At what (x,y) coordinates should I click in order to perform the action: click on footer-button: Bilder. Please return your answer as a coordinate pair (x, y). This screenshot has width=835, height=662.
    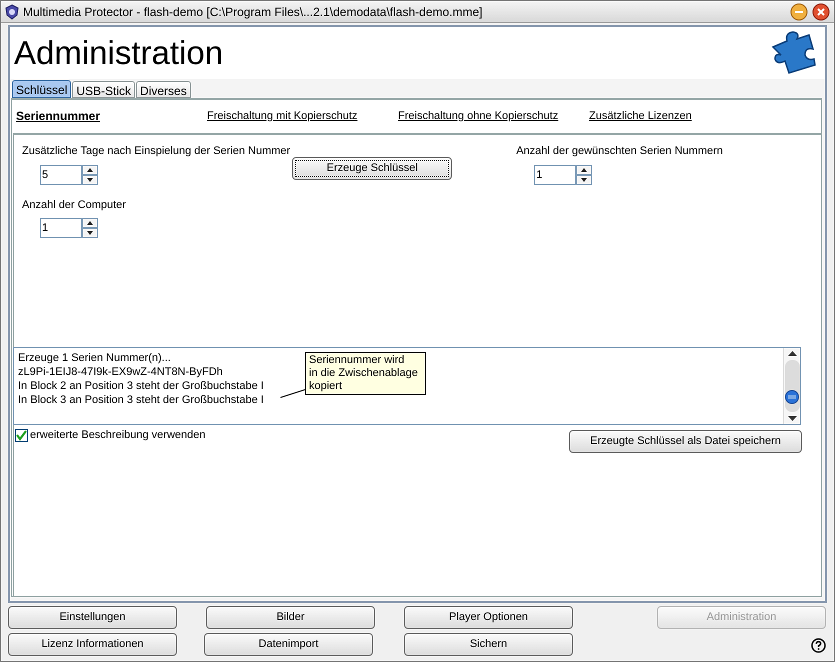
    Looking at the image, I should click on (290, 617).